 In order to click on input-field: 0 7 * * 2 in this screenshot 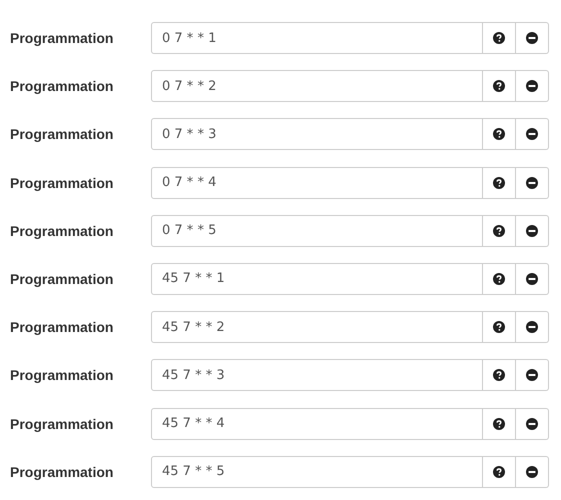, I will do `click(317, 86)`.